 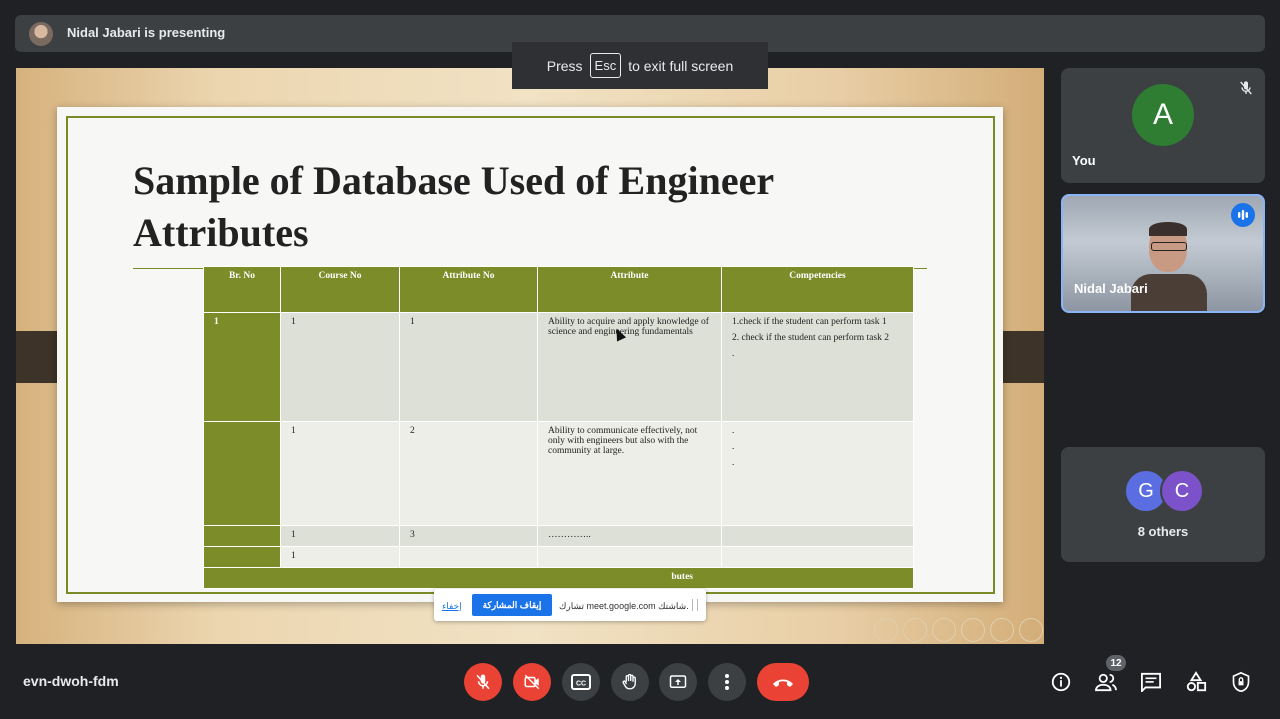 What do you see at coordinates (242, 367) in the screenshot?
I see `cell-br: 1` at bounding box center [242, 367].